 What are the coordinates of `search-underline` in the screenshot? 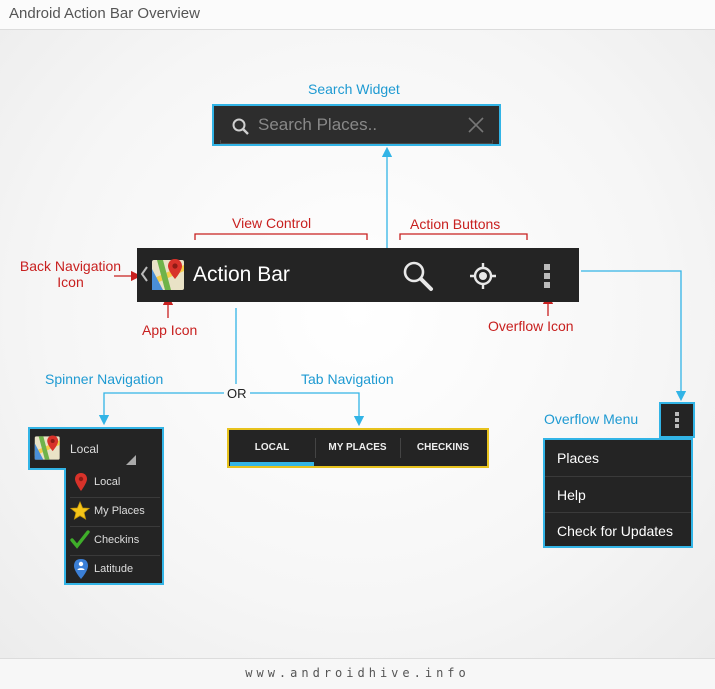 It's located at (356, 142).